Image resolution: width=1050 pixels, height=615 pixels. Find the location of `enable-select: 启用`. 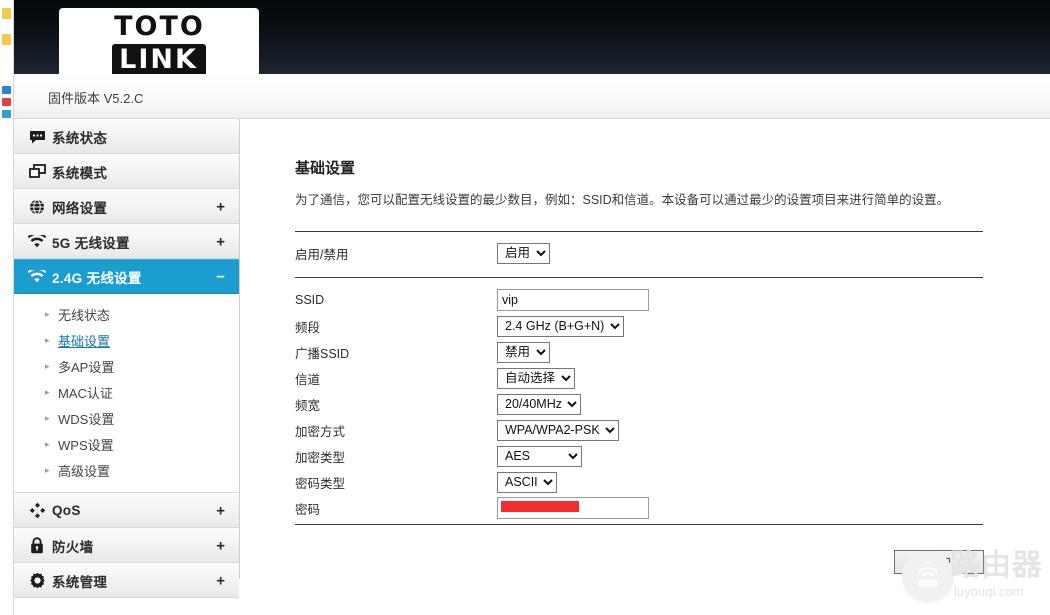

enable-select: 启用 is located at coordinates (523, 253).